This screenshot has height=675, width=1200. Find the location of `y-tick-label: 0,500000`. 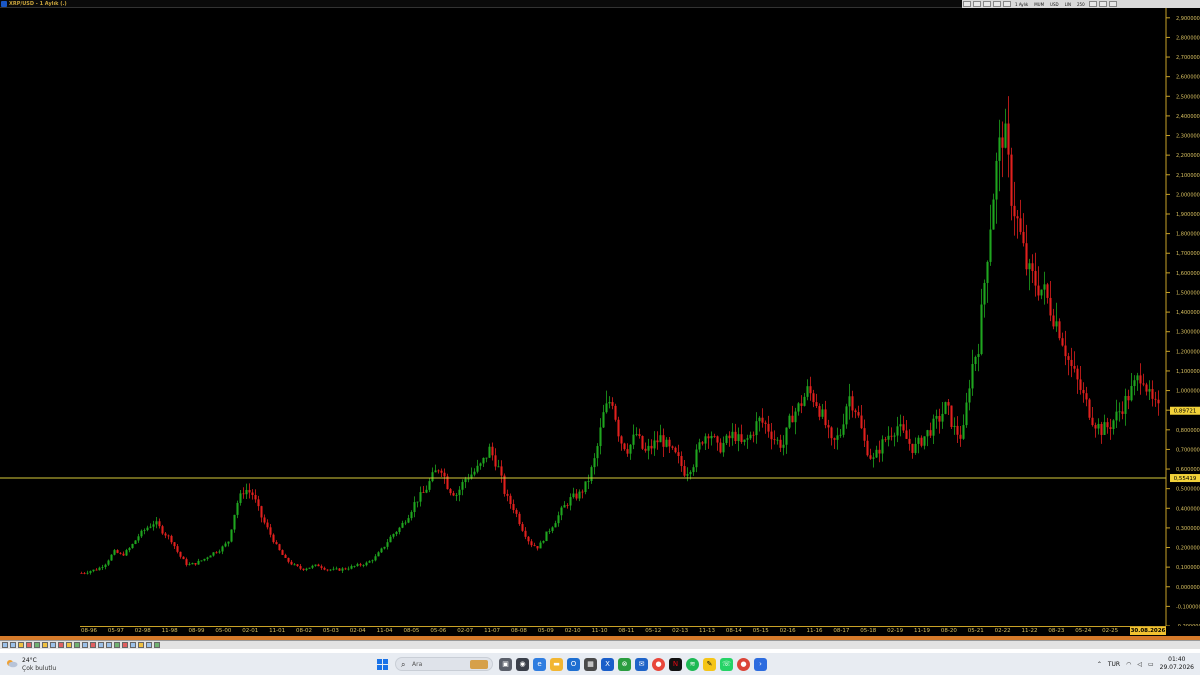

y-tick-label: 0,500000 is located at coordinates (1188, 490).